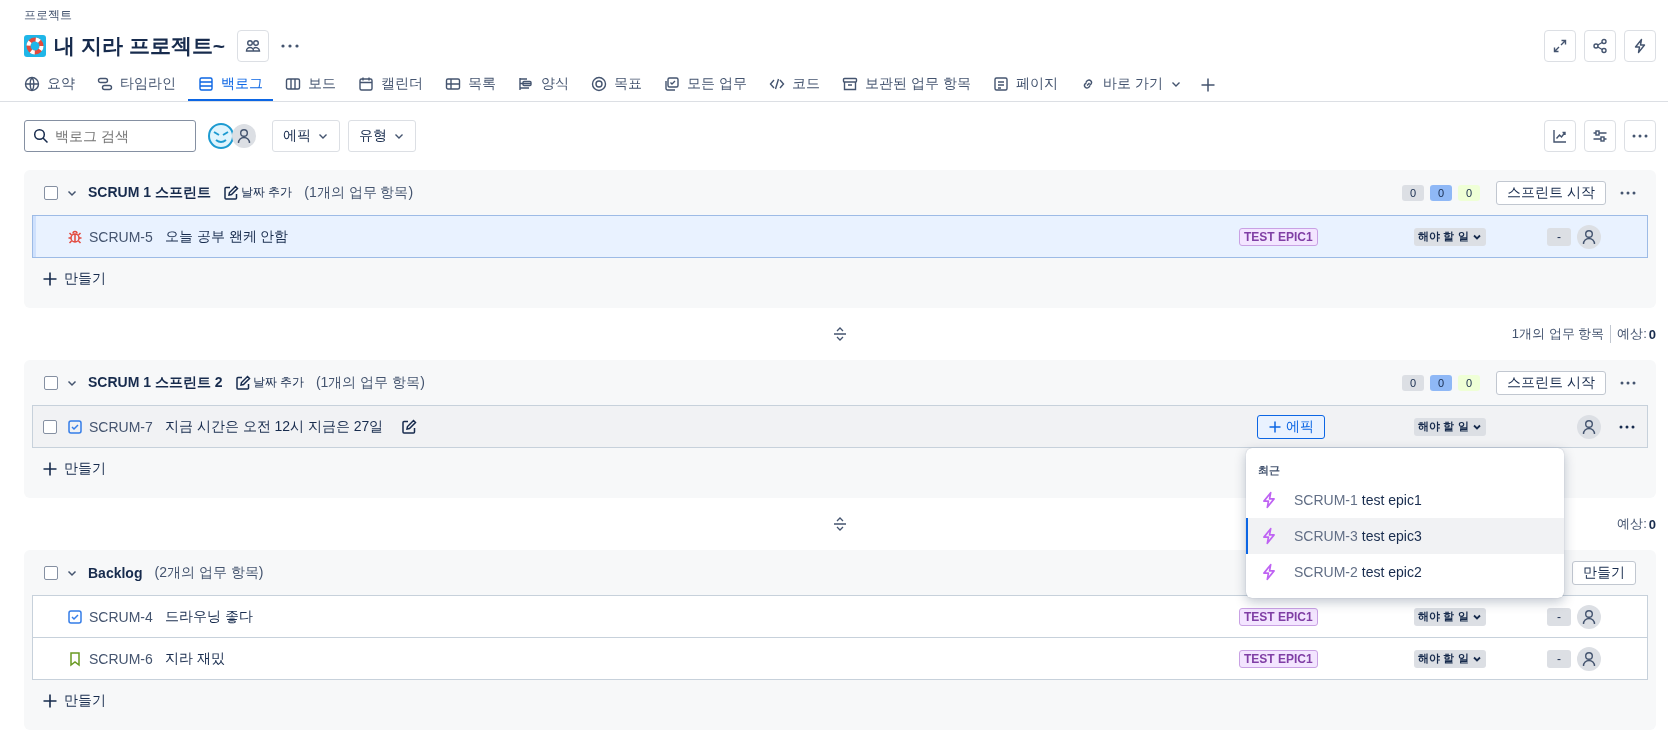 The height and width of the screenshot is (736, 1668). What do you see at coordinates (382, 136) in the screenshot?
I see `filter-dropdown: 유형` at bounding box center [382, 136].